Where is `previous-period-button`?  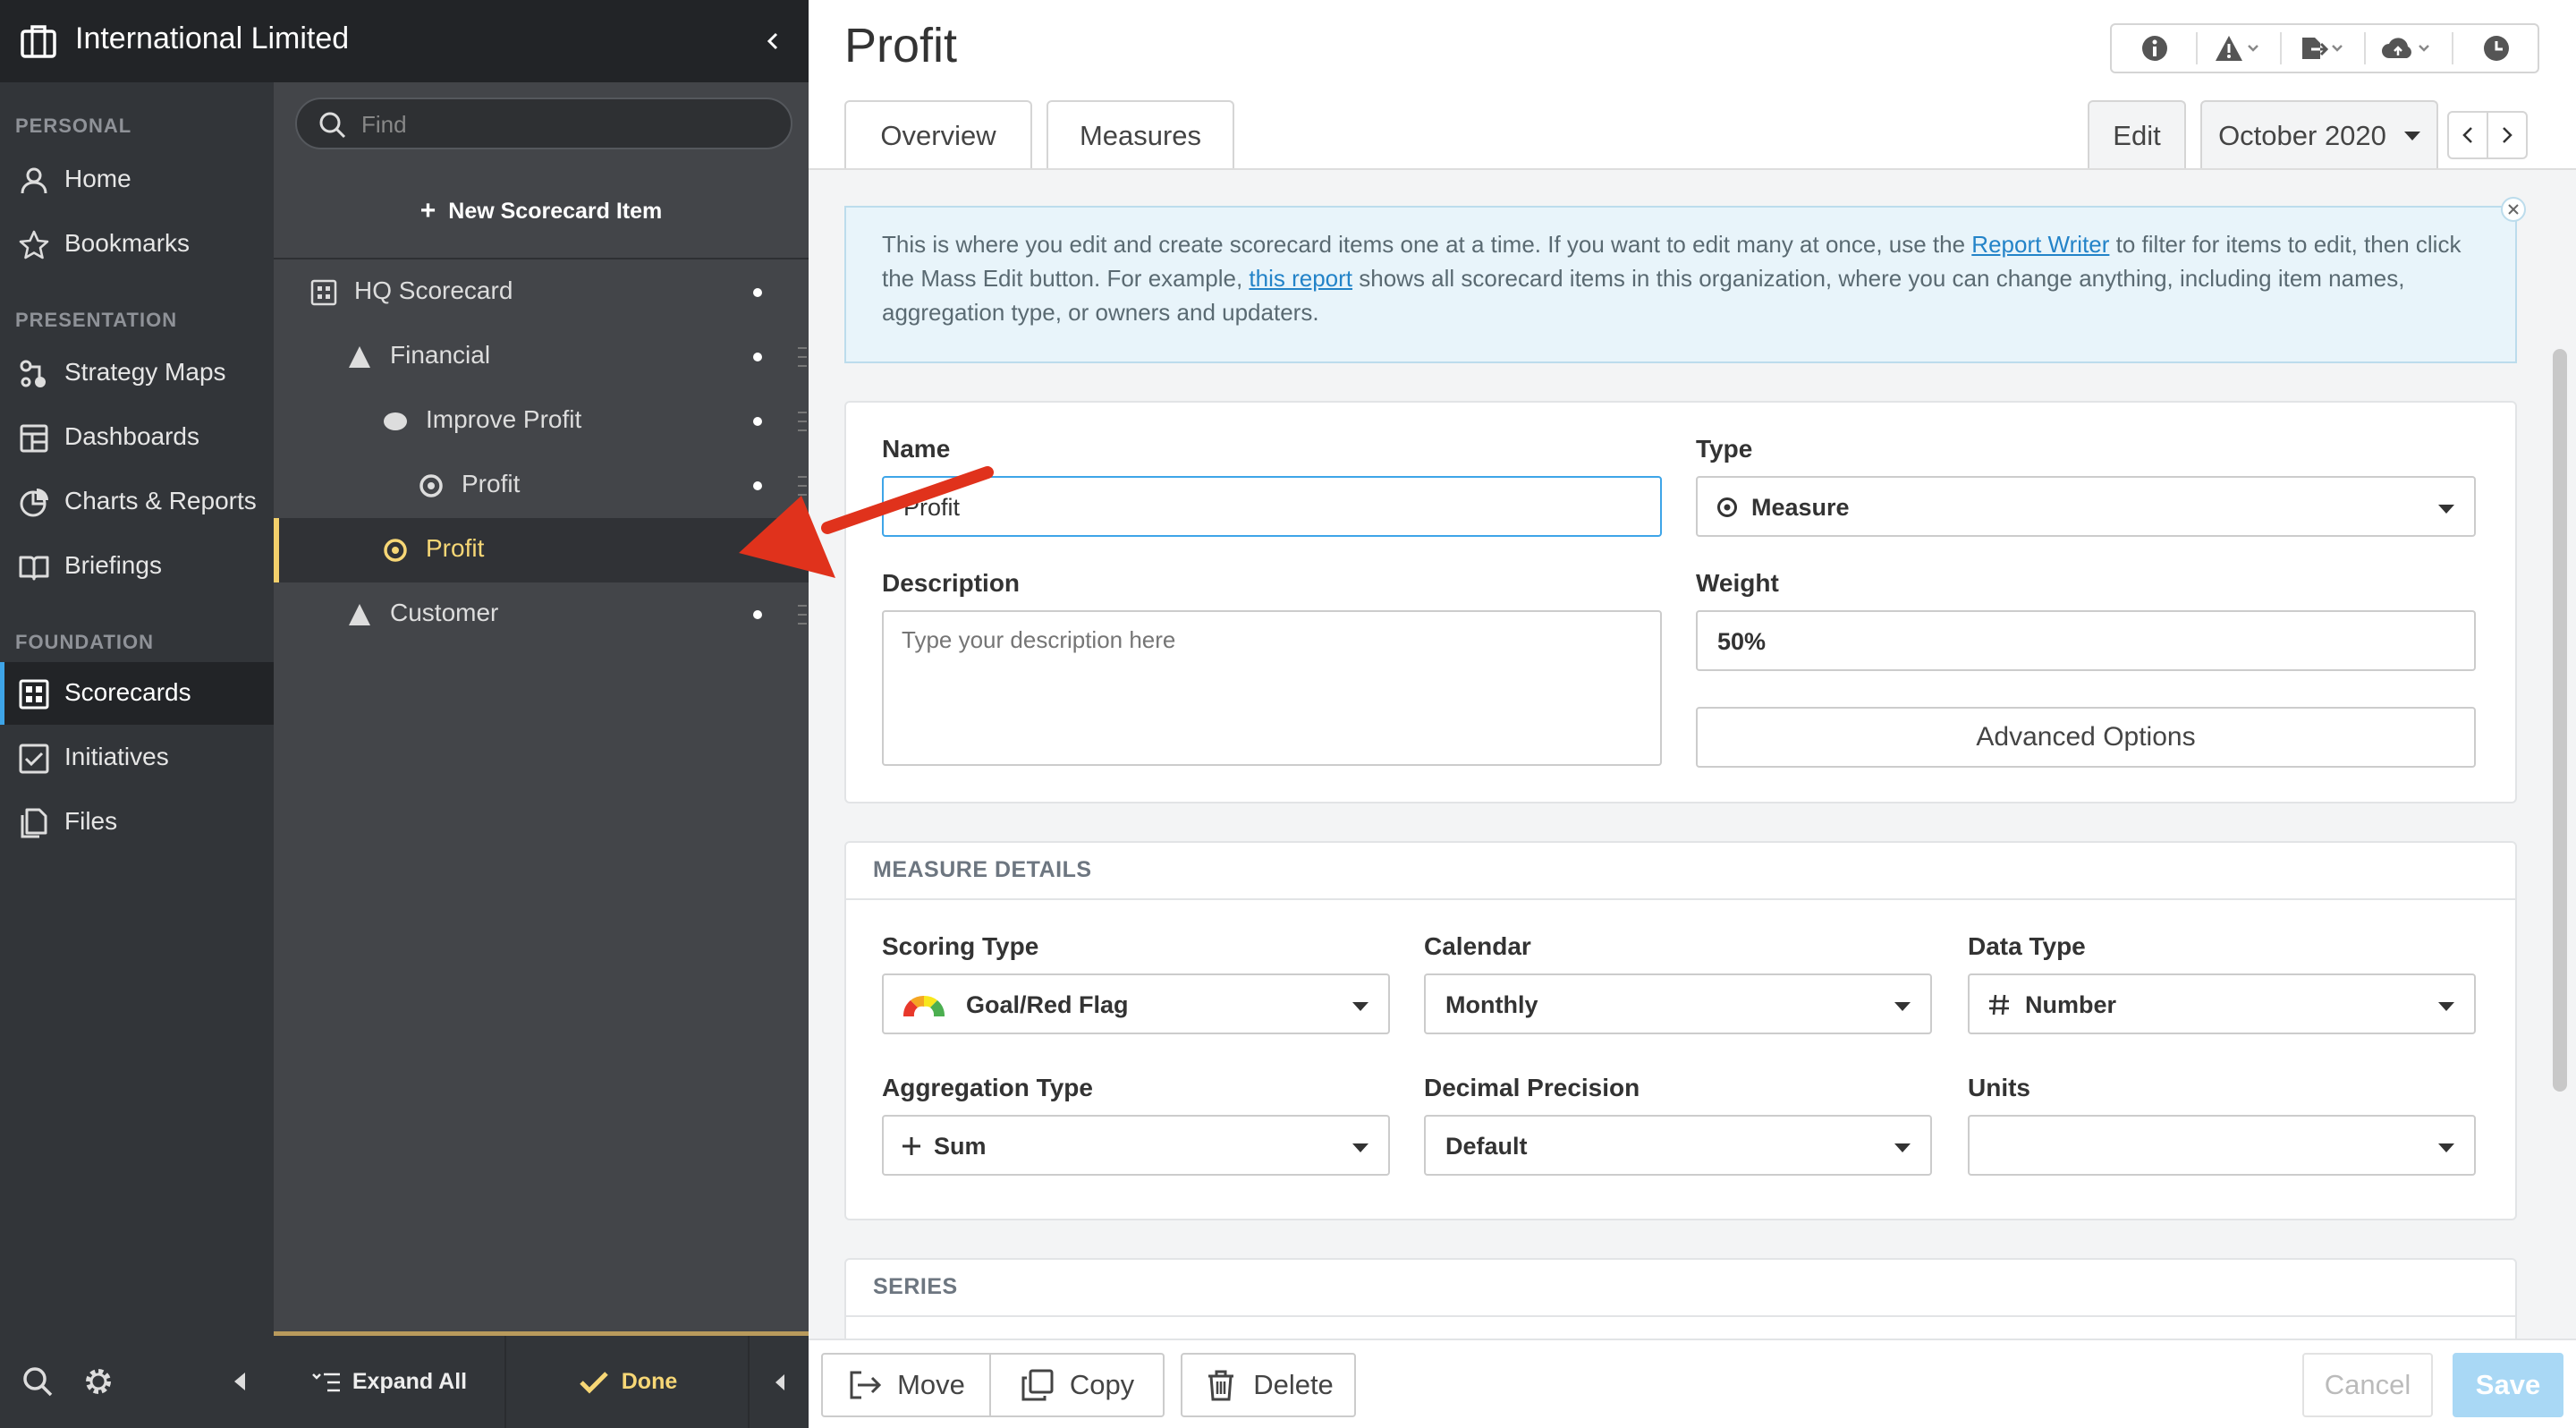 previous-period-button is located at coordinates (2467, 135).